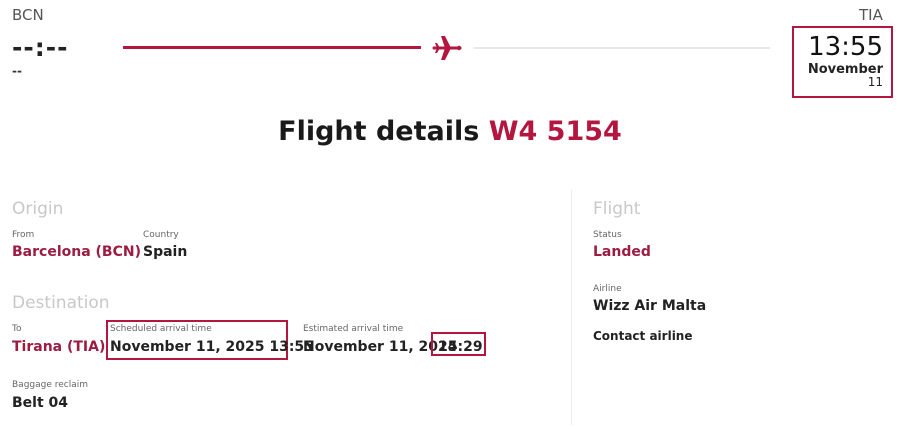  I want to click on flight-number: W4 5154, so click(555, 131).